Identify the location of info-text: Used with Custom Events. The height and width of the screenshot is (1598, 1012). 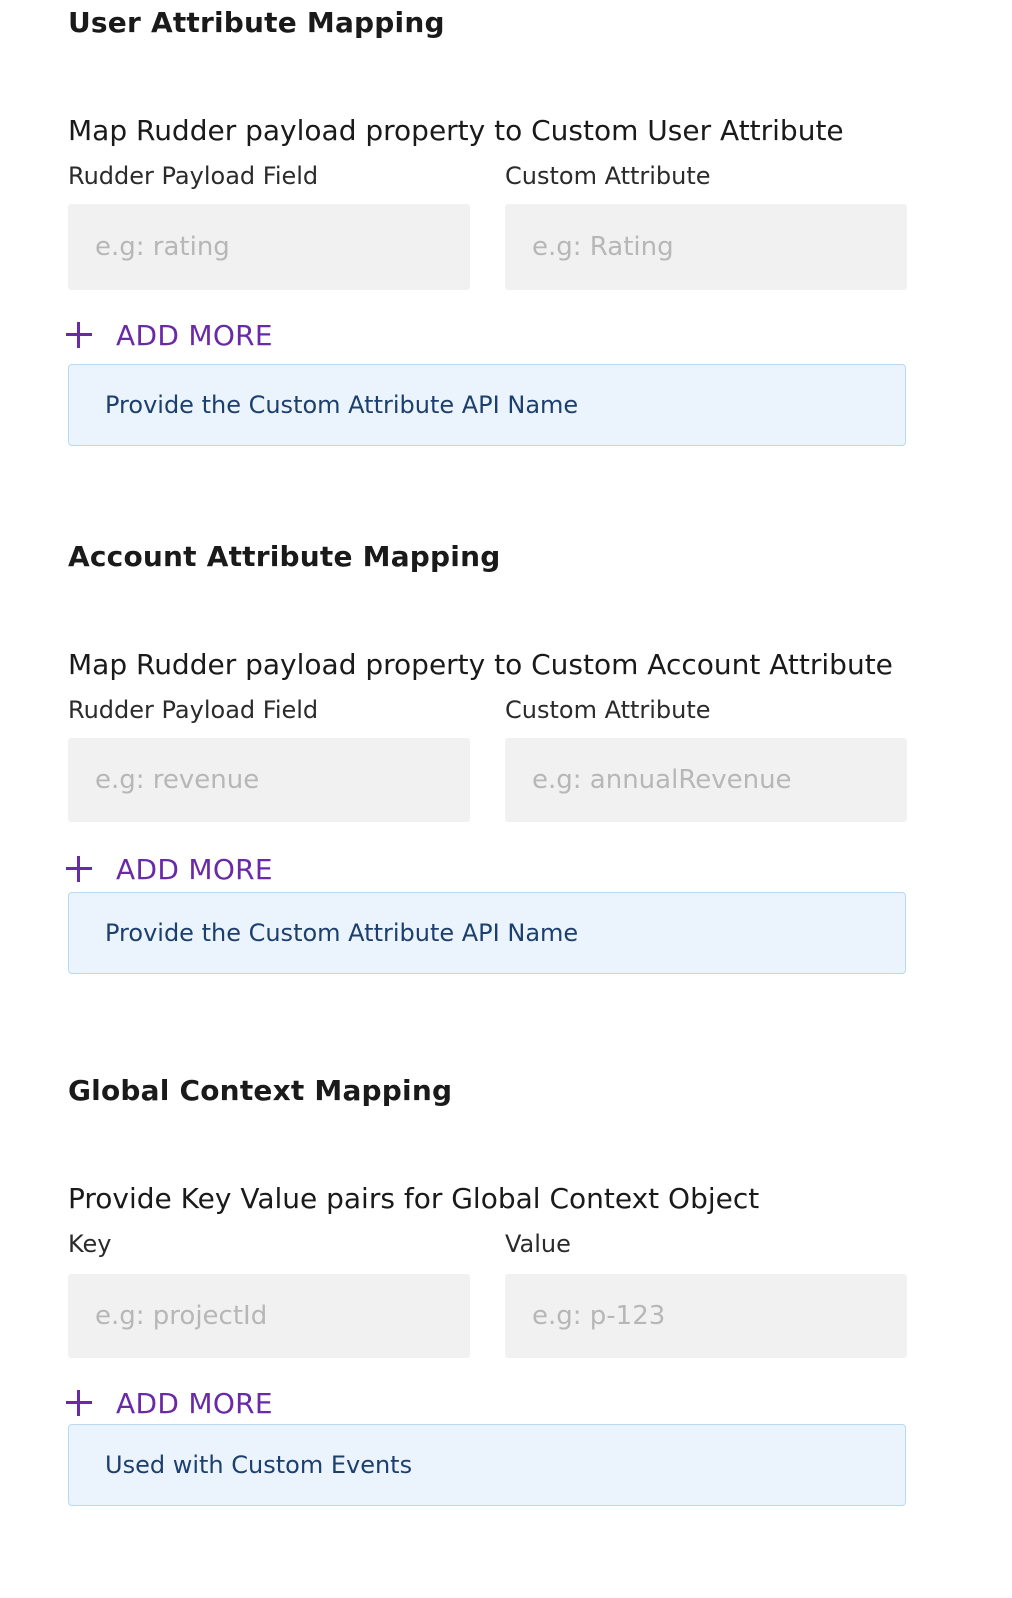
(259, 1465).